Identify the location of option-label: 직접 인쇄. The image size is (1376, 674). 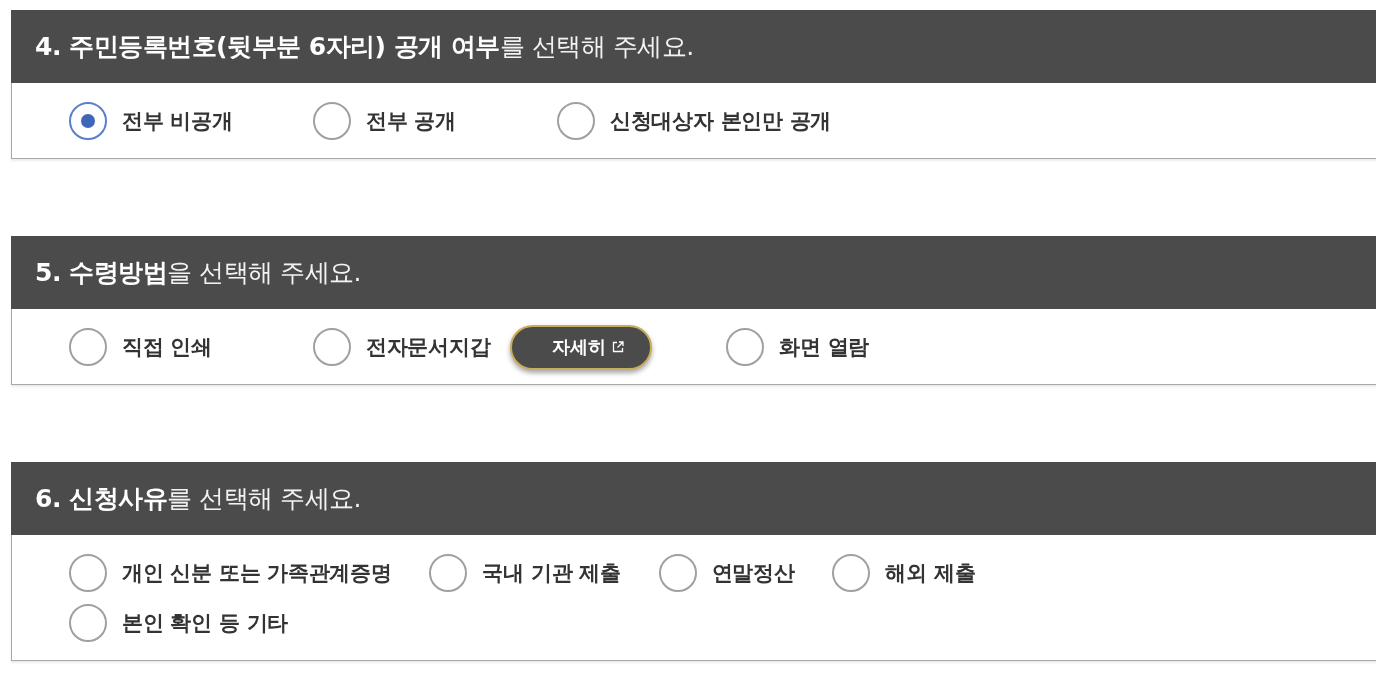
(167, 347).